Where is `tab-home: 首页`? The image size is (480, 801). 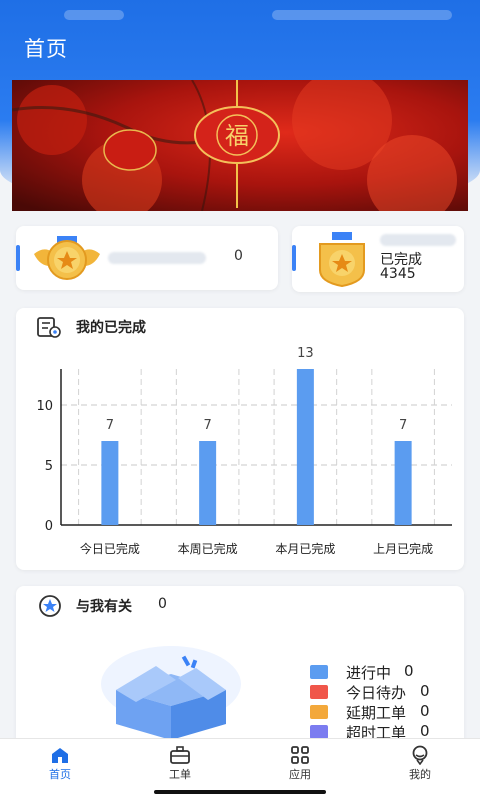 tab-home: 首页 is located at coordinates (60, 764).